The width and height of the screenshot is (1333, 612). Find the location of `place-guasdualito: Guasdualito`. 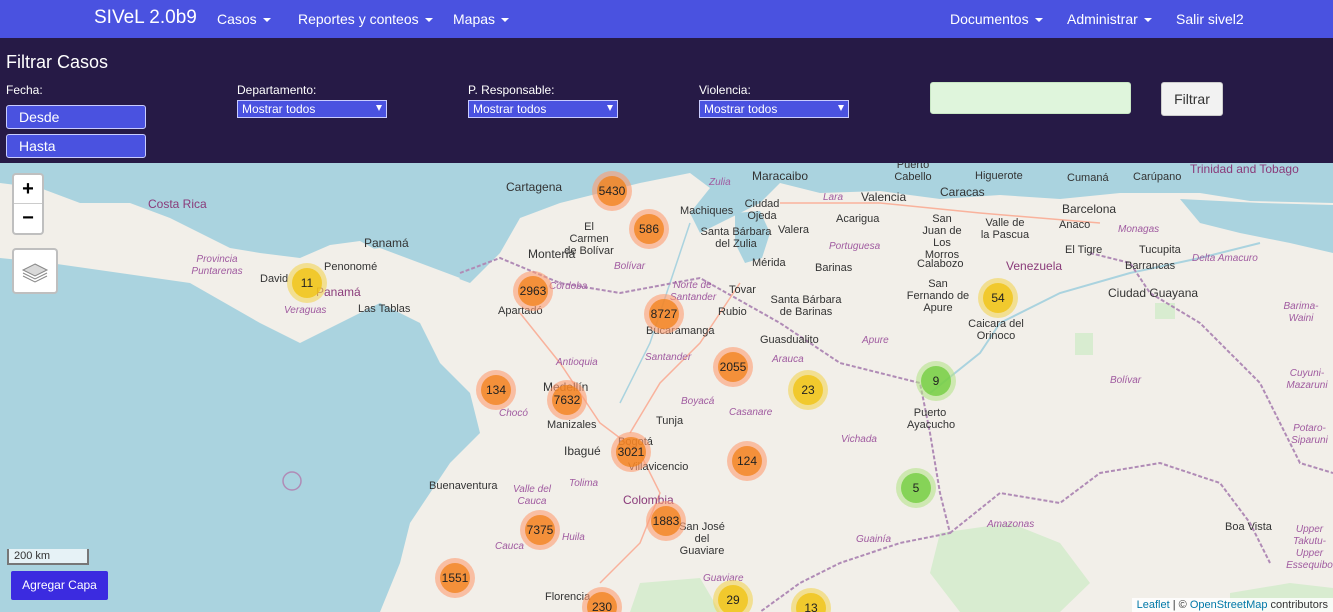

place-guasdualito: Guasdualito is located at coordinates (789, 340).